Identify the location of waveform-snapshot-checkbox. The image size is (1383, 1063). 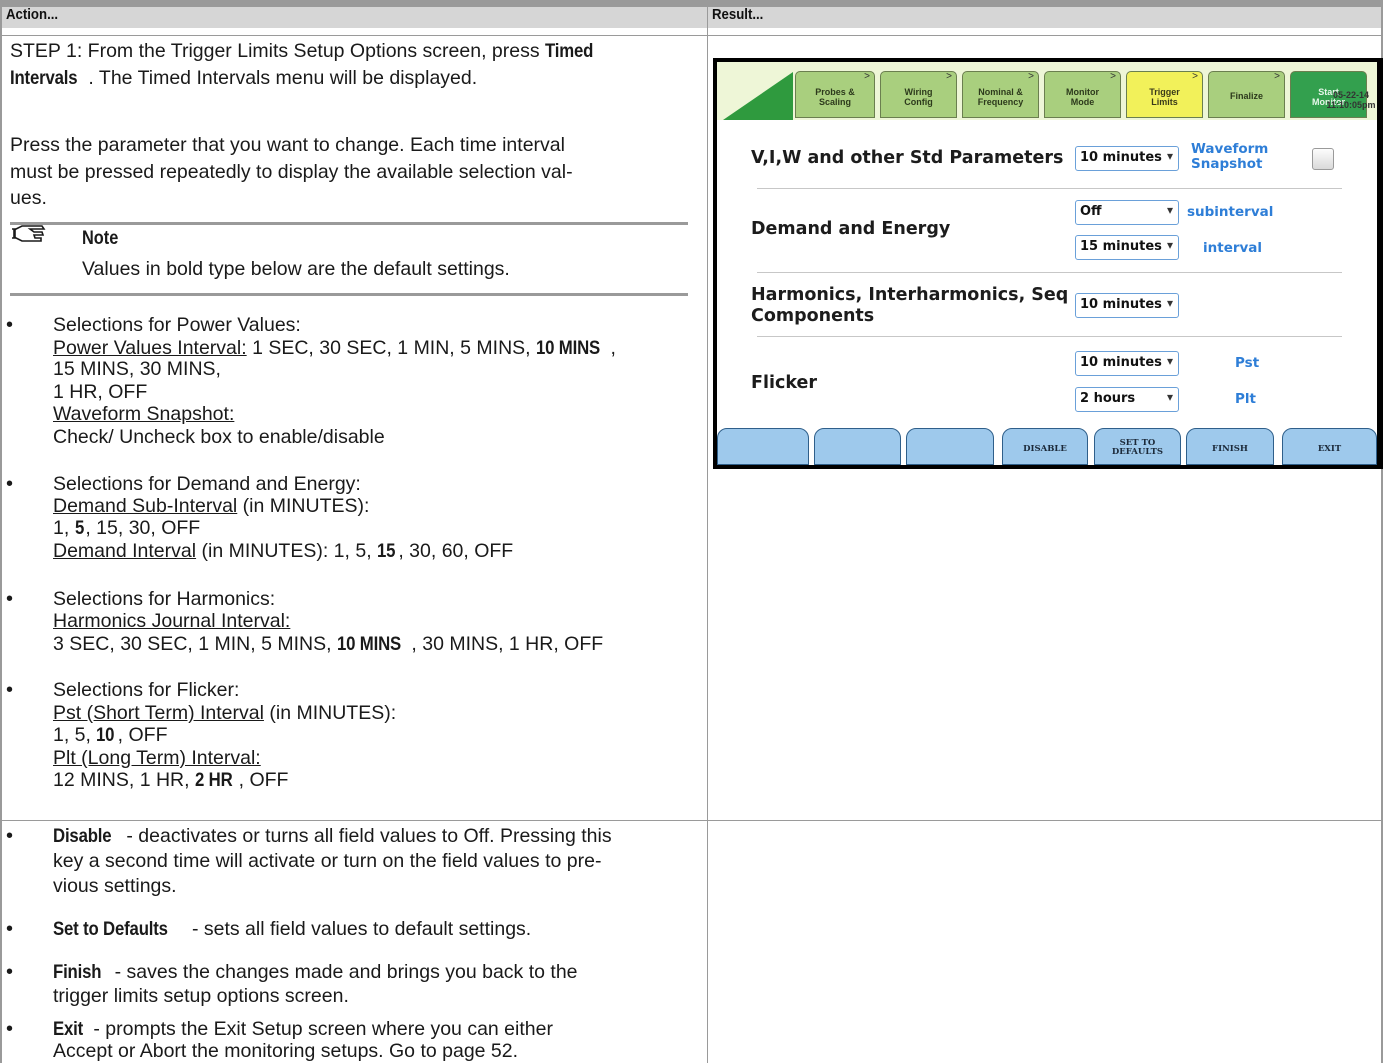
(1323, 159).